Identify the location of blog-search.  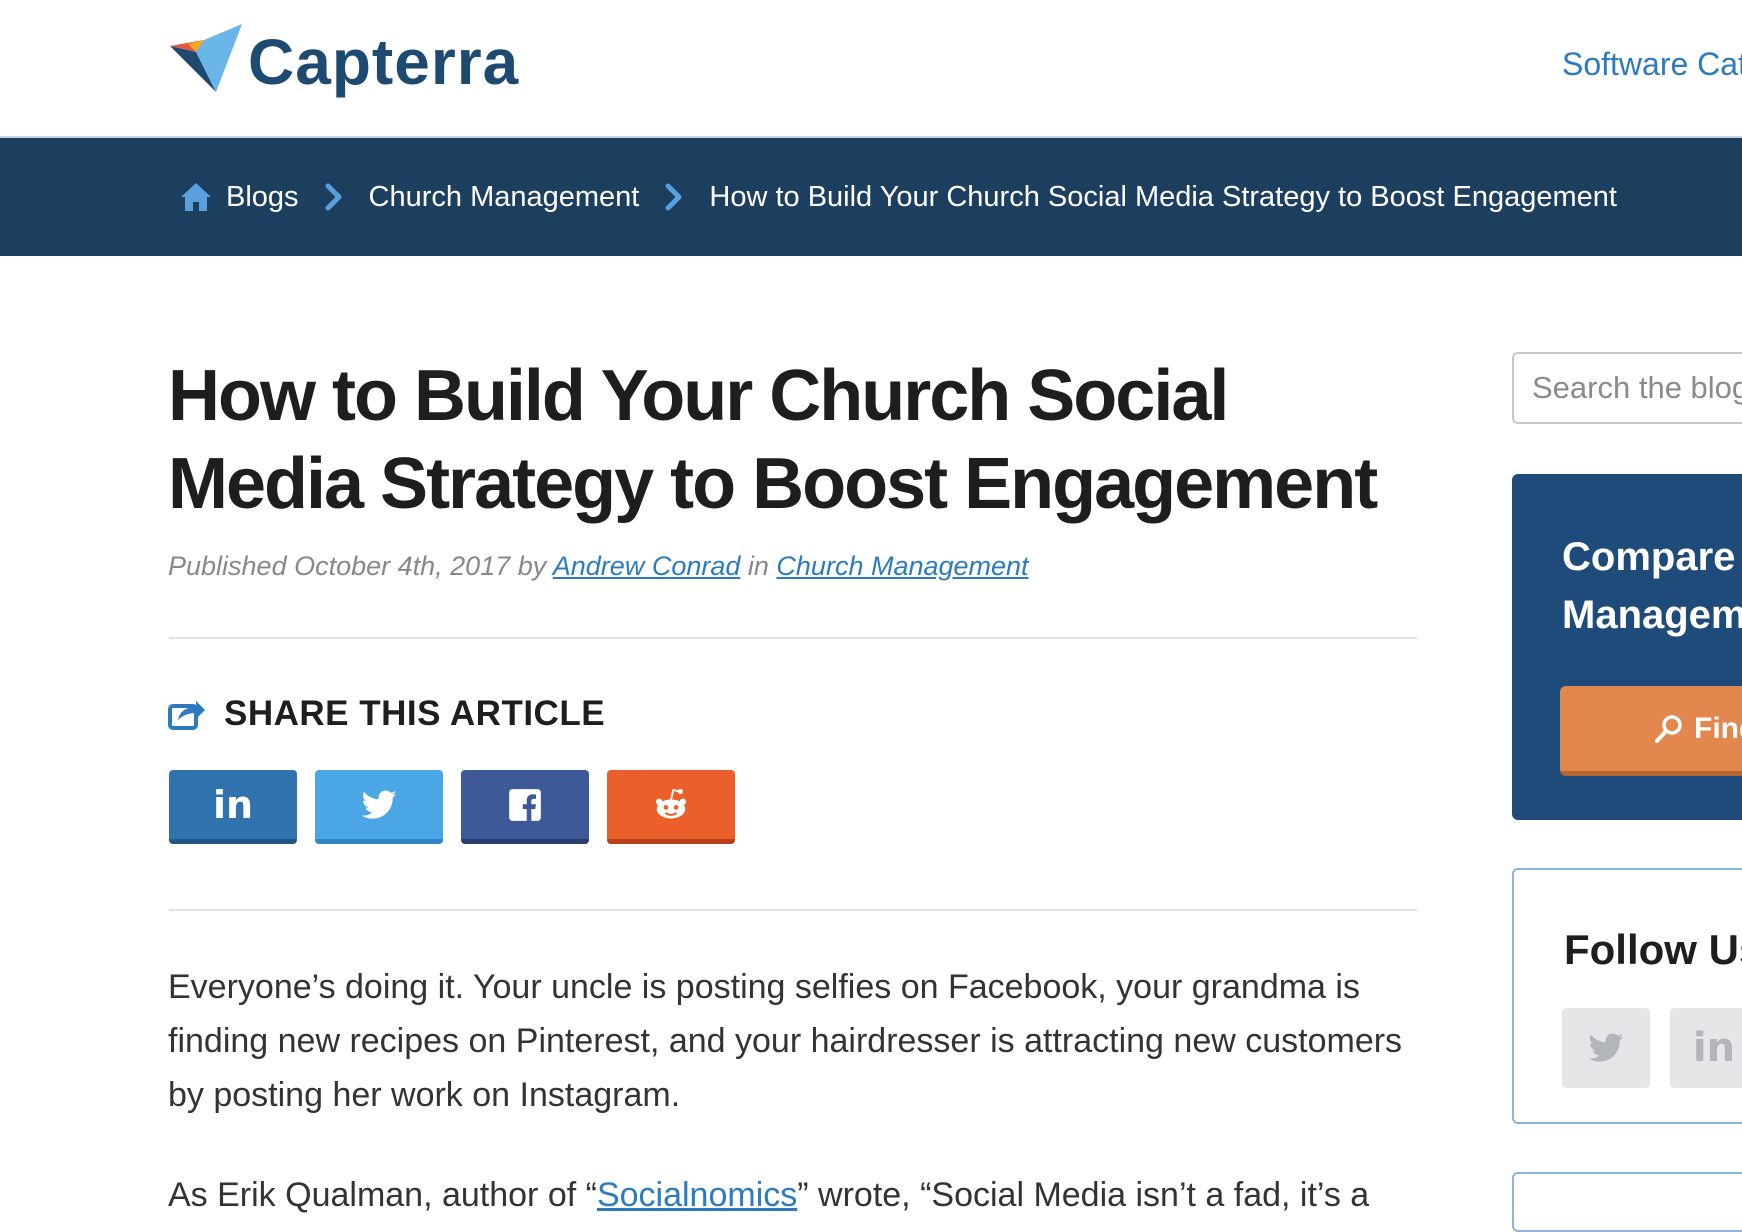
(1627, 388).